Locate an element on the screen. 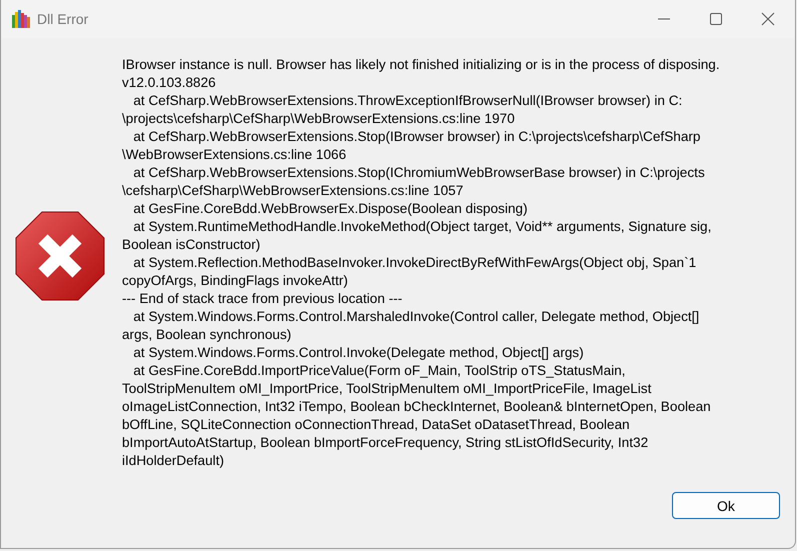 Image resolution: width=797 pixels, height=551 pixels. message-line: at CefSharp.WebBrowserExtensions.Stop(IChromiumWebBrowserBase browser) in C:\projects is located at coordinates (419, 173).